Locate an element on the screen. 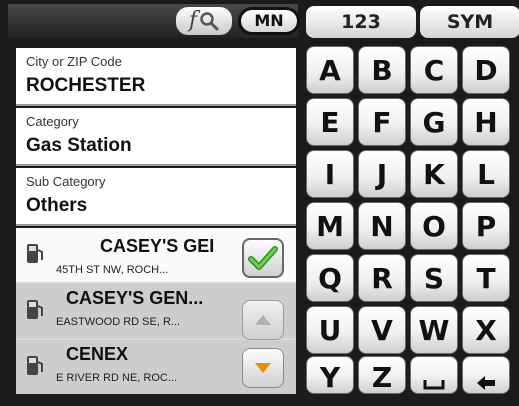 This screenshot has width=519, height=406. key-f: F is located at coordinates (382, 122).